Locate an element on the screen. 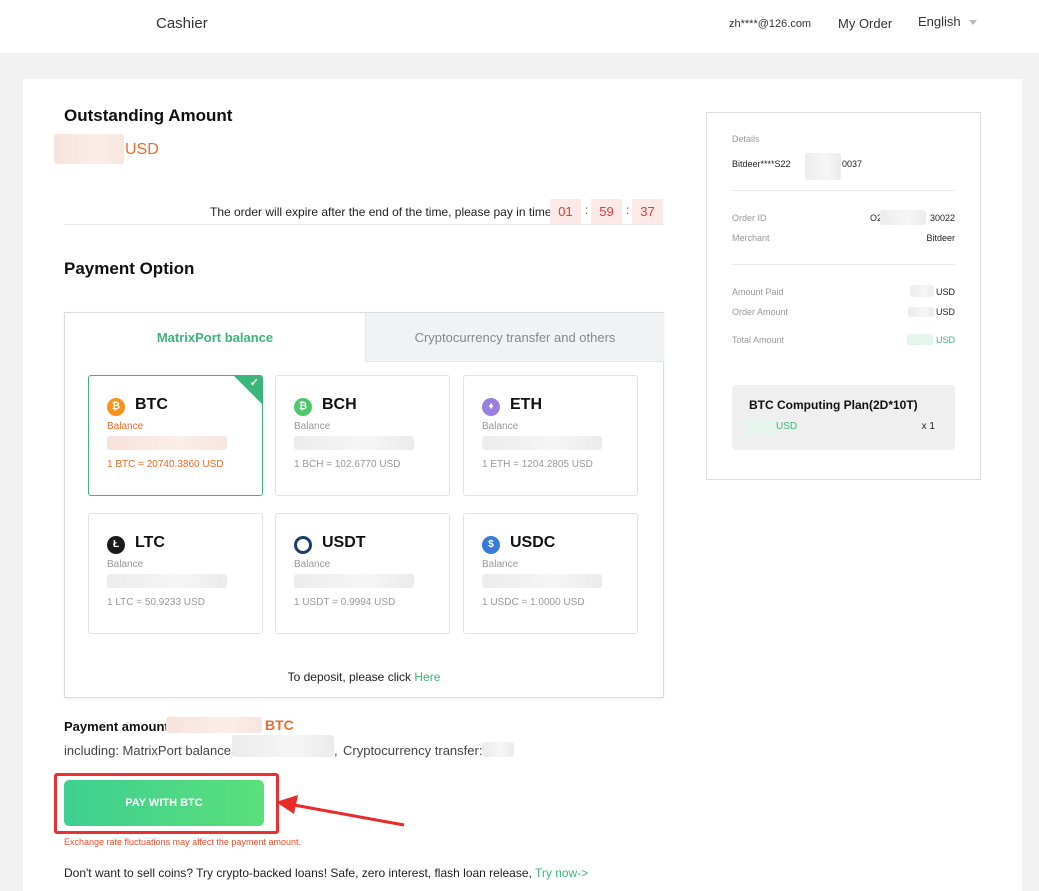  usdt-icon is located at coordinates (303, 545).